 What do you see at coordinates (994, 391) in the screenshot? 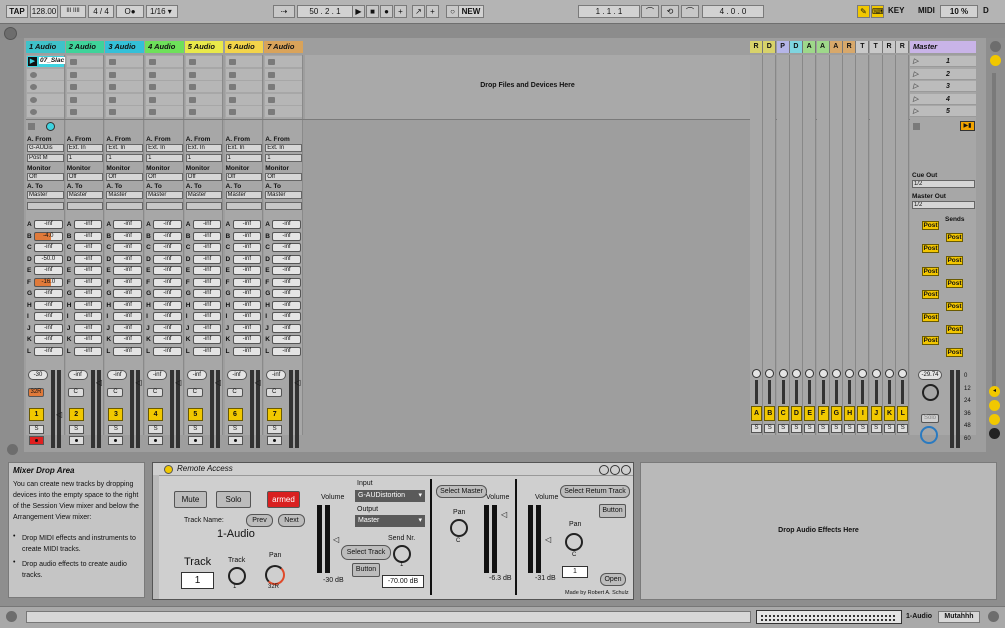
I see `crossfader-toggle-icon: ◂` at bounding box center [994, 391].